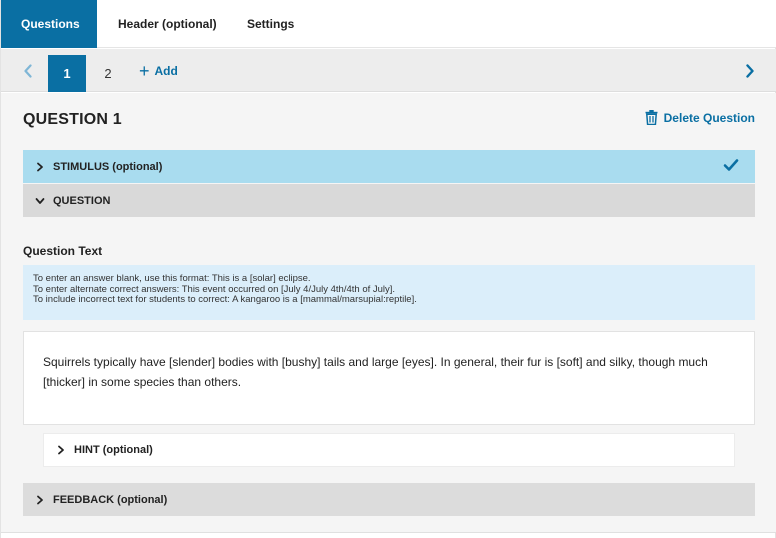 This screenshot has height=538, width=776. What do you see at coordinates (113, 450) in the screenshot?
I see `hint-section-label: HINT (optional)` at bounding box center [113, 450].